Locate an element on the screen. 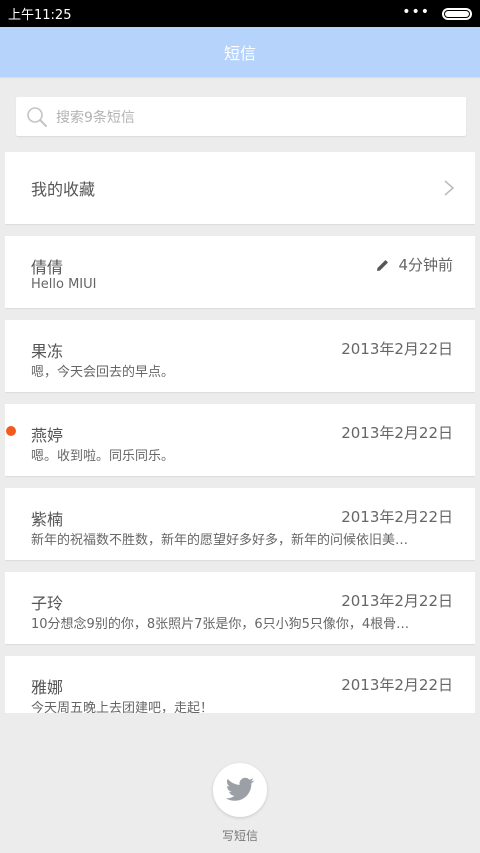  conversation-item: 雅娜 2013年2月22日 今天周五晚上去团建吧，走起！ is located at coordinates (240, 684).